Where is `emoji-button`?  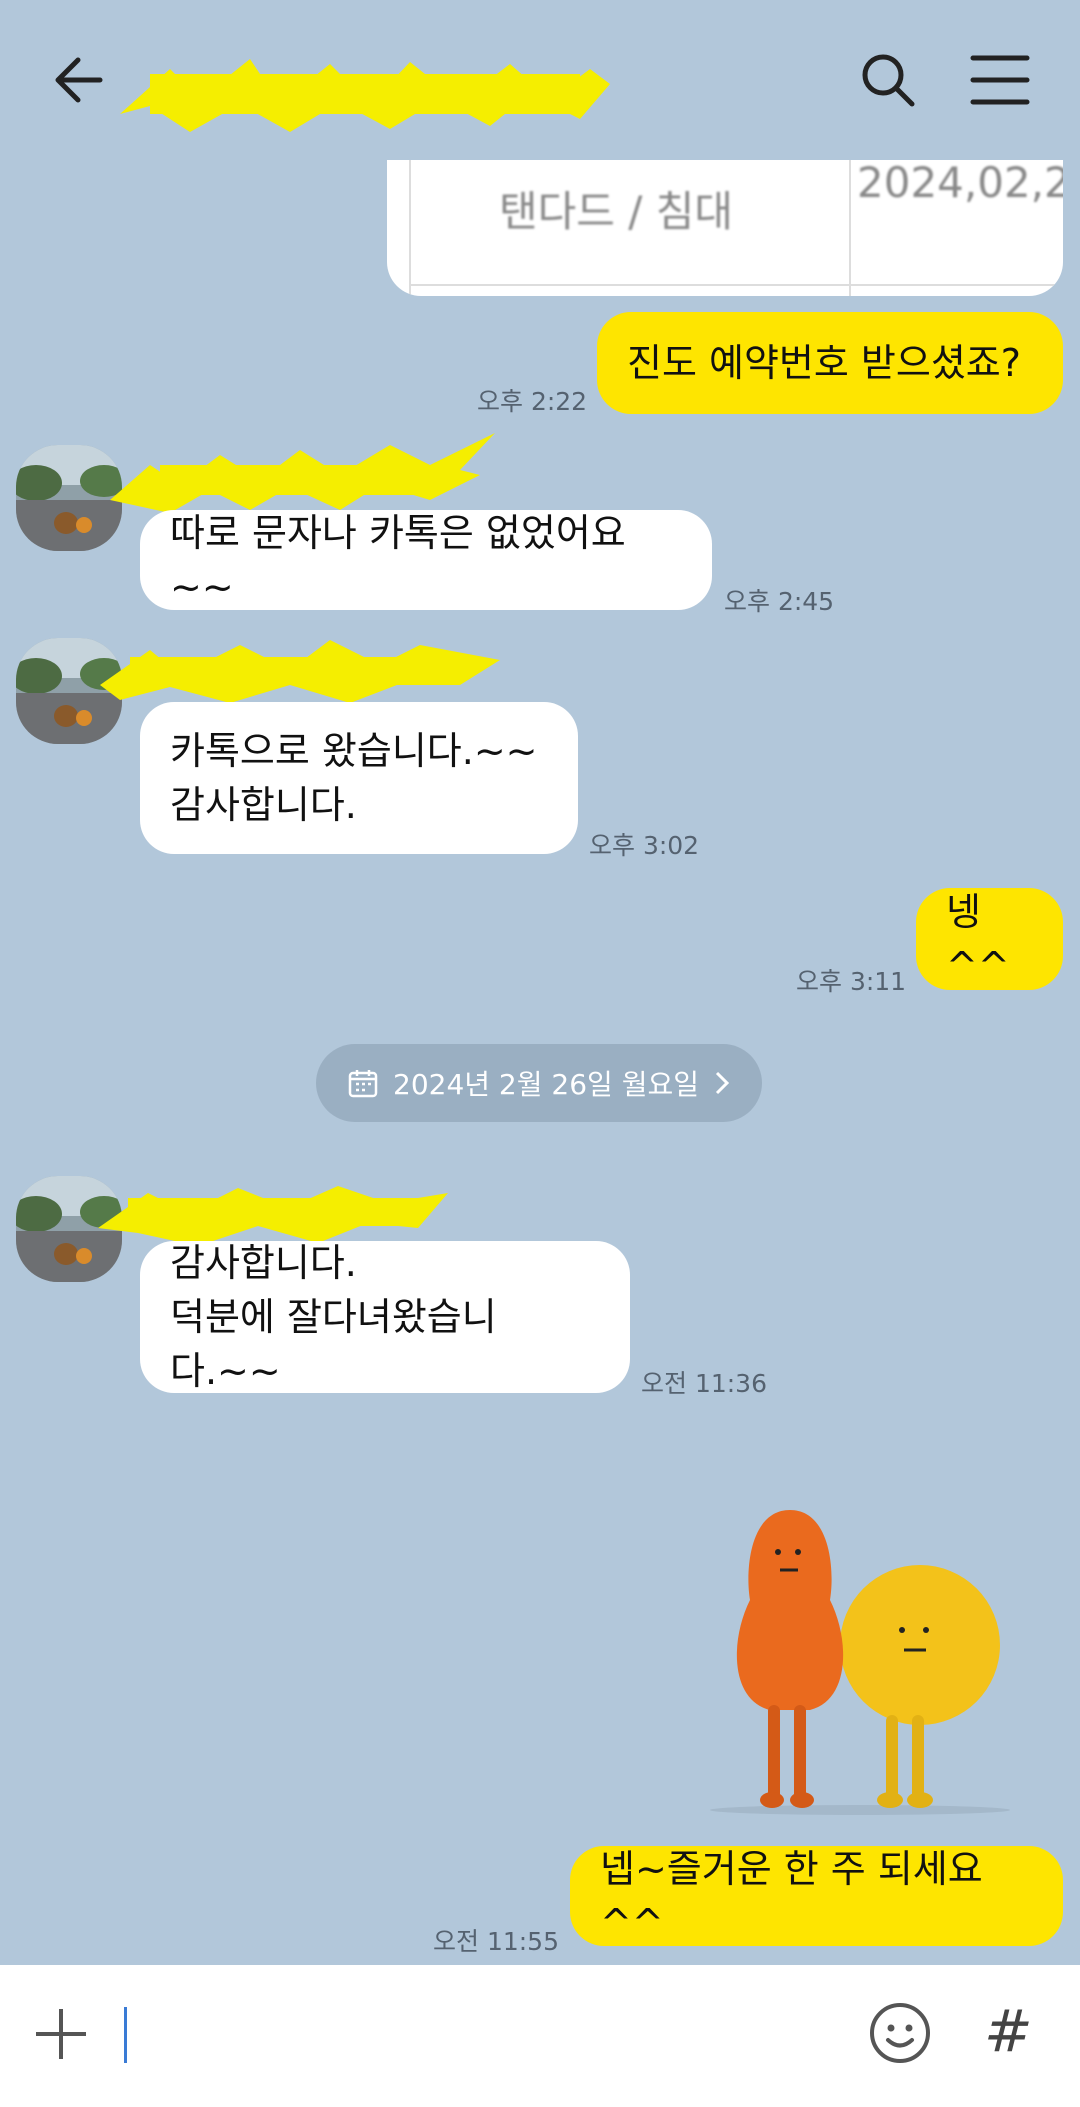 emoji-button is located at coordinates (900, 2033).